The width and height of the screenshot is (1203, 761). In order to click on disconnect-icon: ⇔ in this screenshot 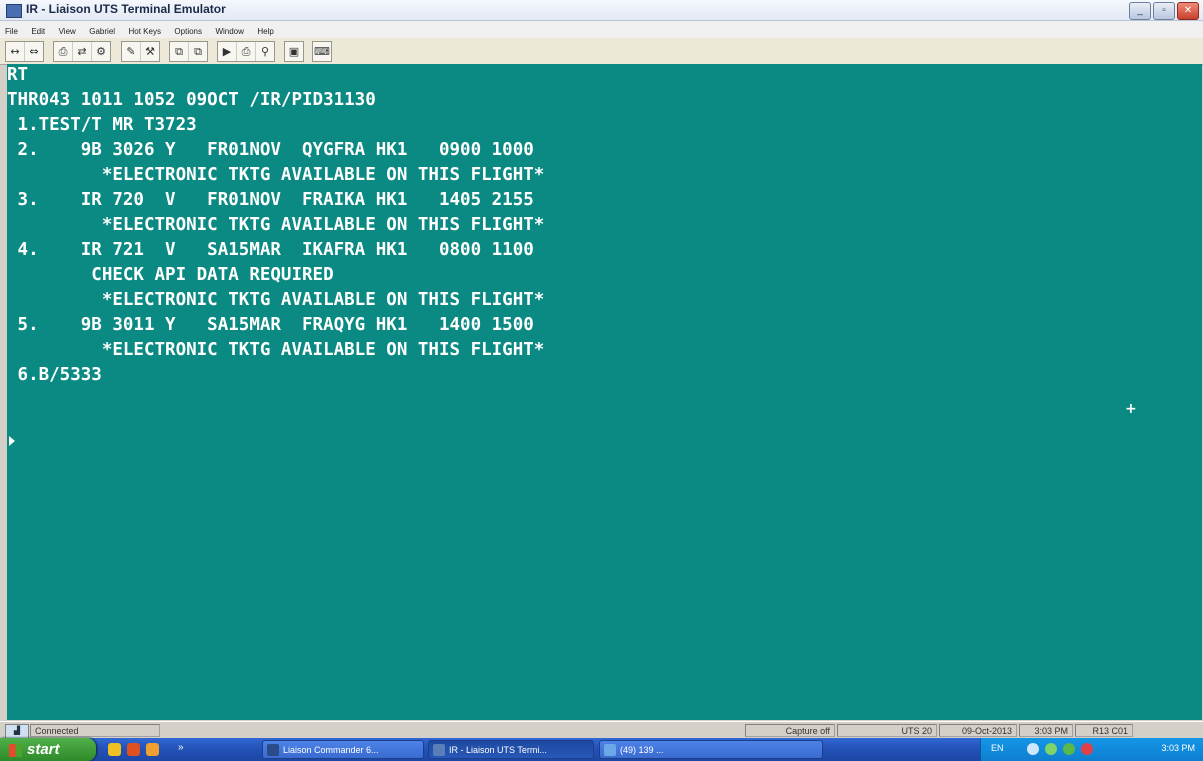, I will do `click(34, 51)`.